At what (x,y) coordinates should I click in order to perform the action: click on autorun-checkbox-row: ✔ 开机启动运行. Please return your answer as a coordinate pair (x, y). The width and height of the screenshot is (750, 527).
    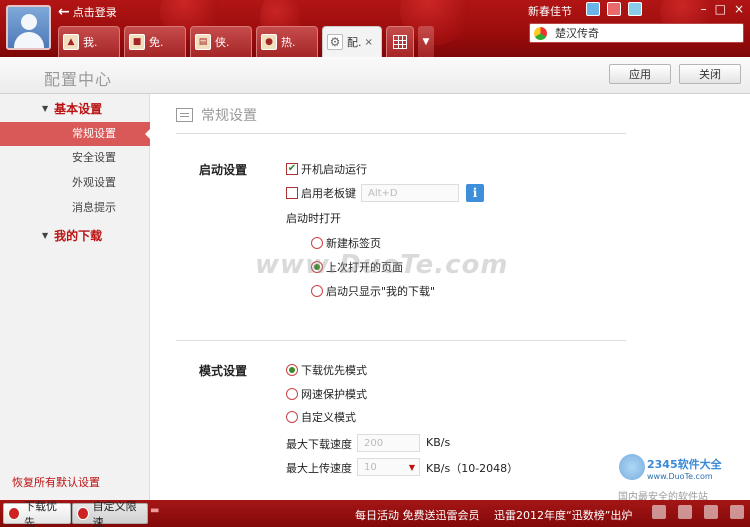
    Looking at the image, I should click on (326, 169).